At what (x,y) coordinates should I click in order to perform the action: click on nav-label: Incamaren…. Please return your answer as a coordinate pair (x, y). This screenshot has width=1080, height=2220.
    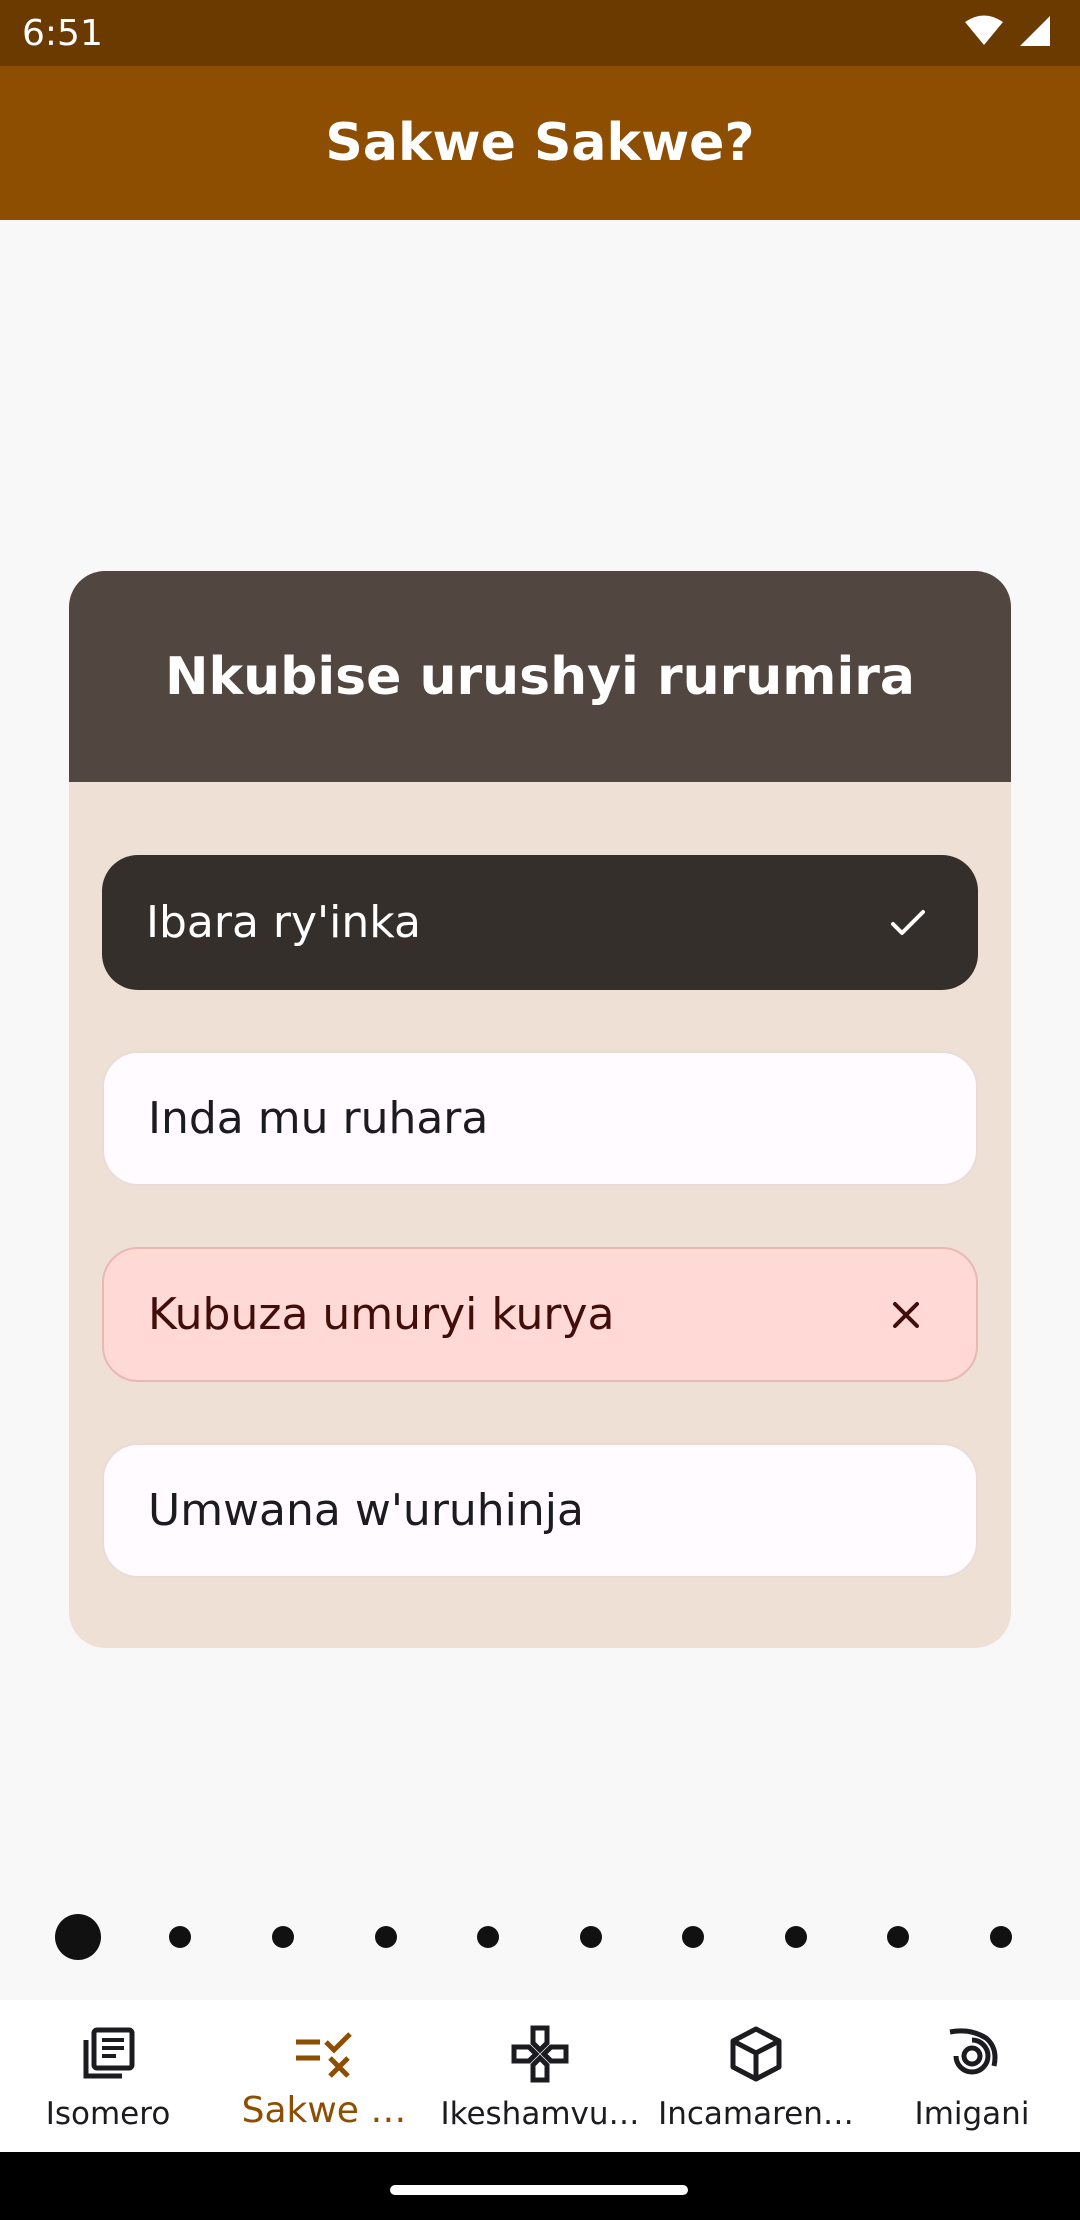
    Looking at the image, I should click on (756, 2114).